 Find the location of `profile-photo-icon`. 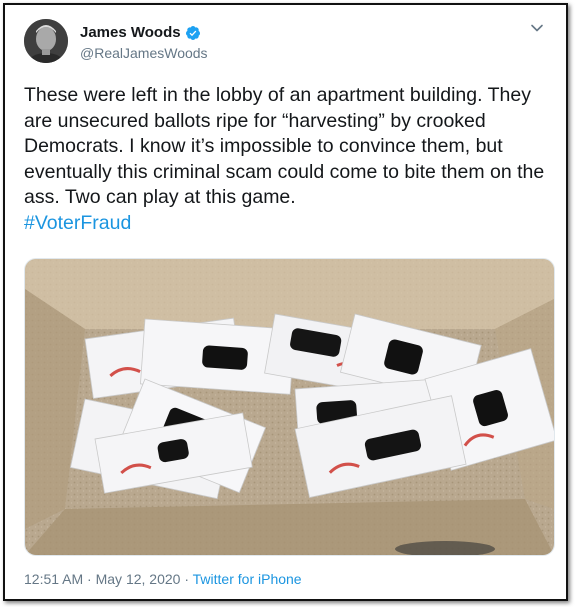

profile-photo-icon is located at coordinates (46, 41).